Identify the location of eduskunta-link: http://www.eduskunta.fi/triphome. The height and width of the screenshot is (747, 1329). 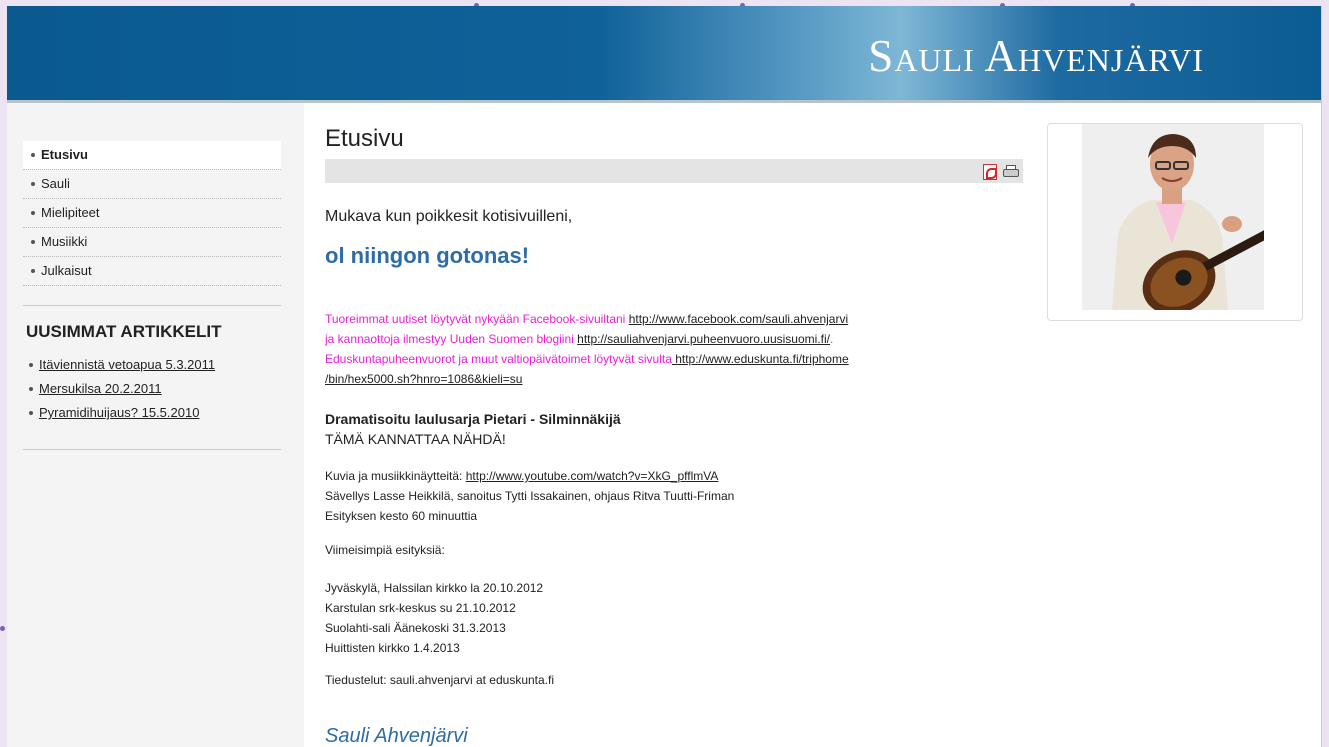
(760, 359).